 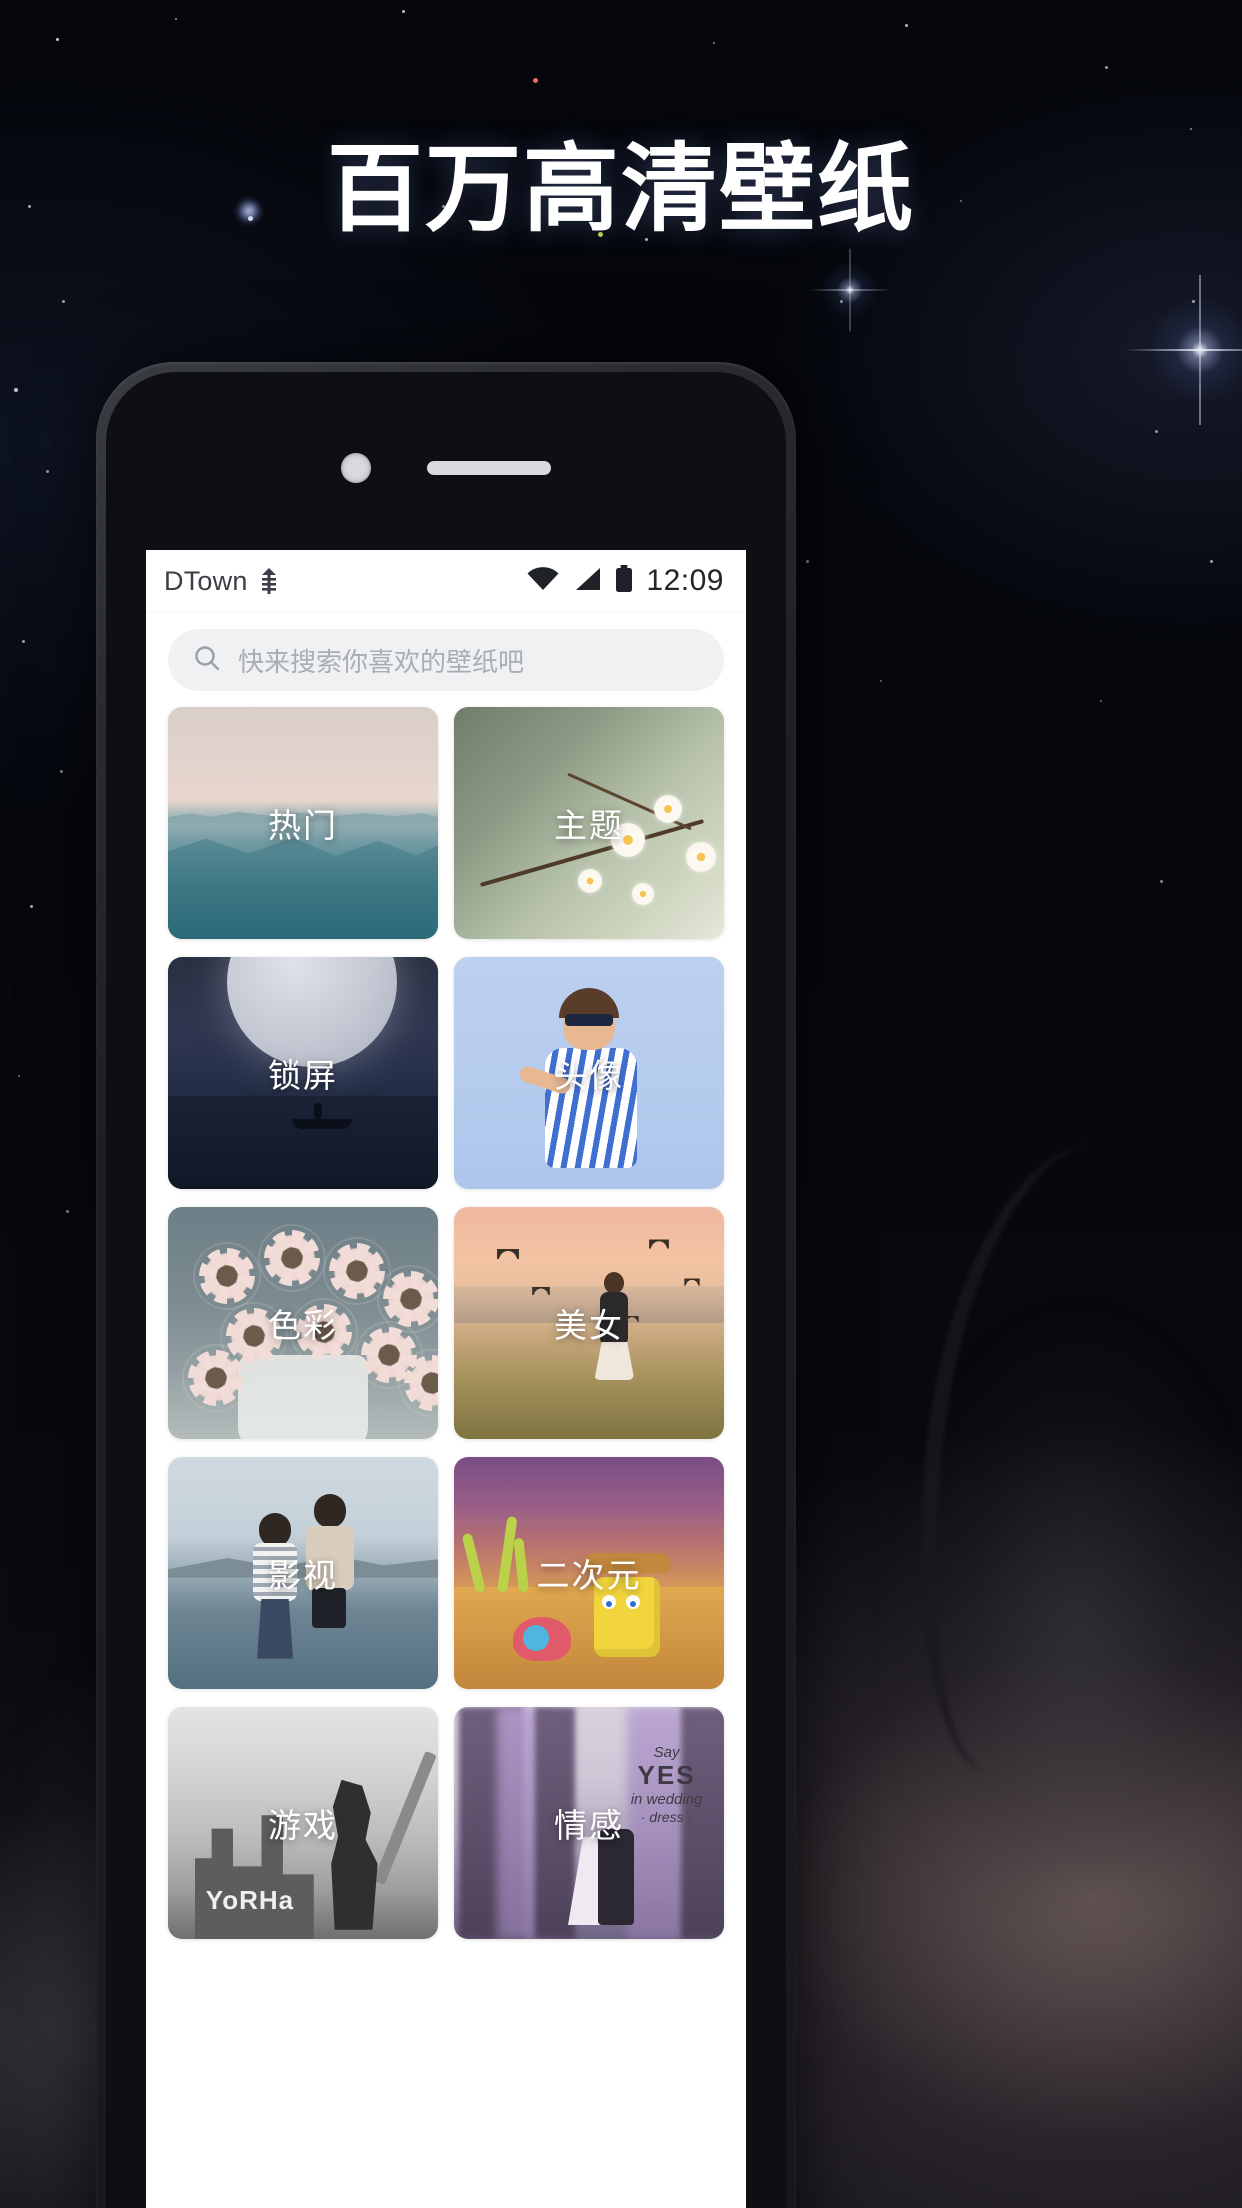 What do you see at coordinates (381, 661) in the screenshot?
I see `search-placeholder: 快来搜索你喜欢的壁纸吧` at bounding box center [381, 661].